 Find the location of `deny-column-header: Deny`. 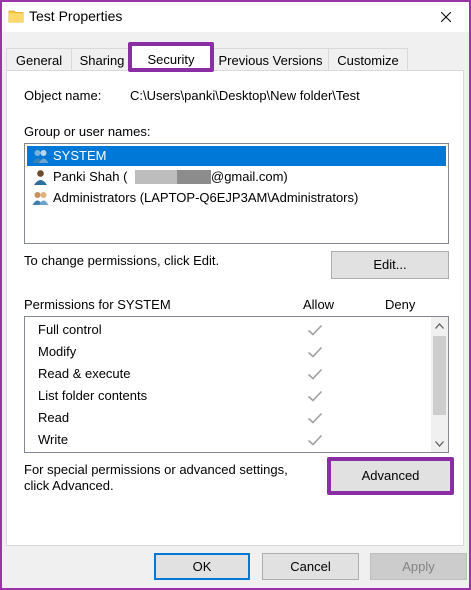

deny-column-header: Deny is located at coordinates (400, 304).